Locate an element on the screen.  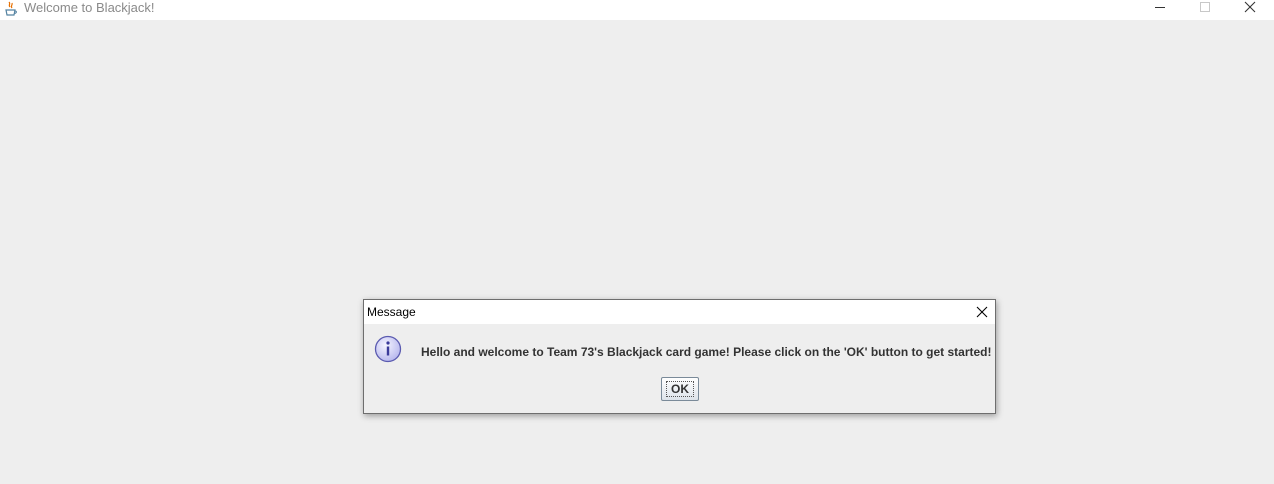
minimize-button is located at coordinates (1160, 8).